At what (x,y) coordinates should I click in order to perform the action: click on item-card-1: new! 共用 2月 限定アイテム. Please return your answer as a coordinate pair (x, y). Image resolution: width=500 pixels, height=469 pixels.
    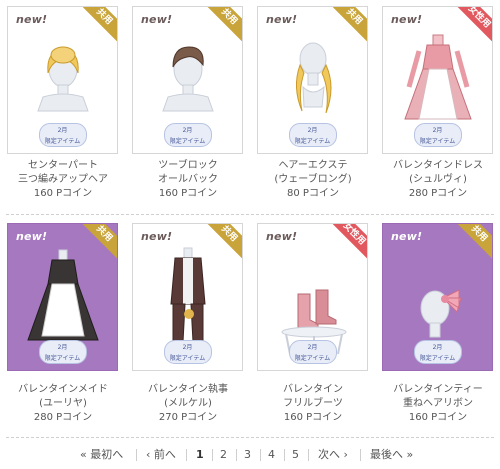
    Looking at the image, I should click on (62, 80).